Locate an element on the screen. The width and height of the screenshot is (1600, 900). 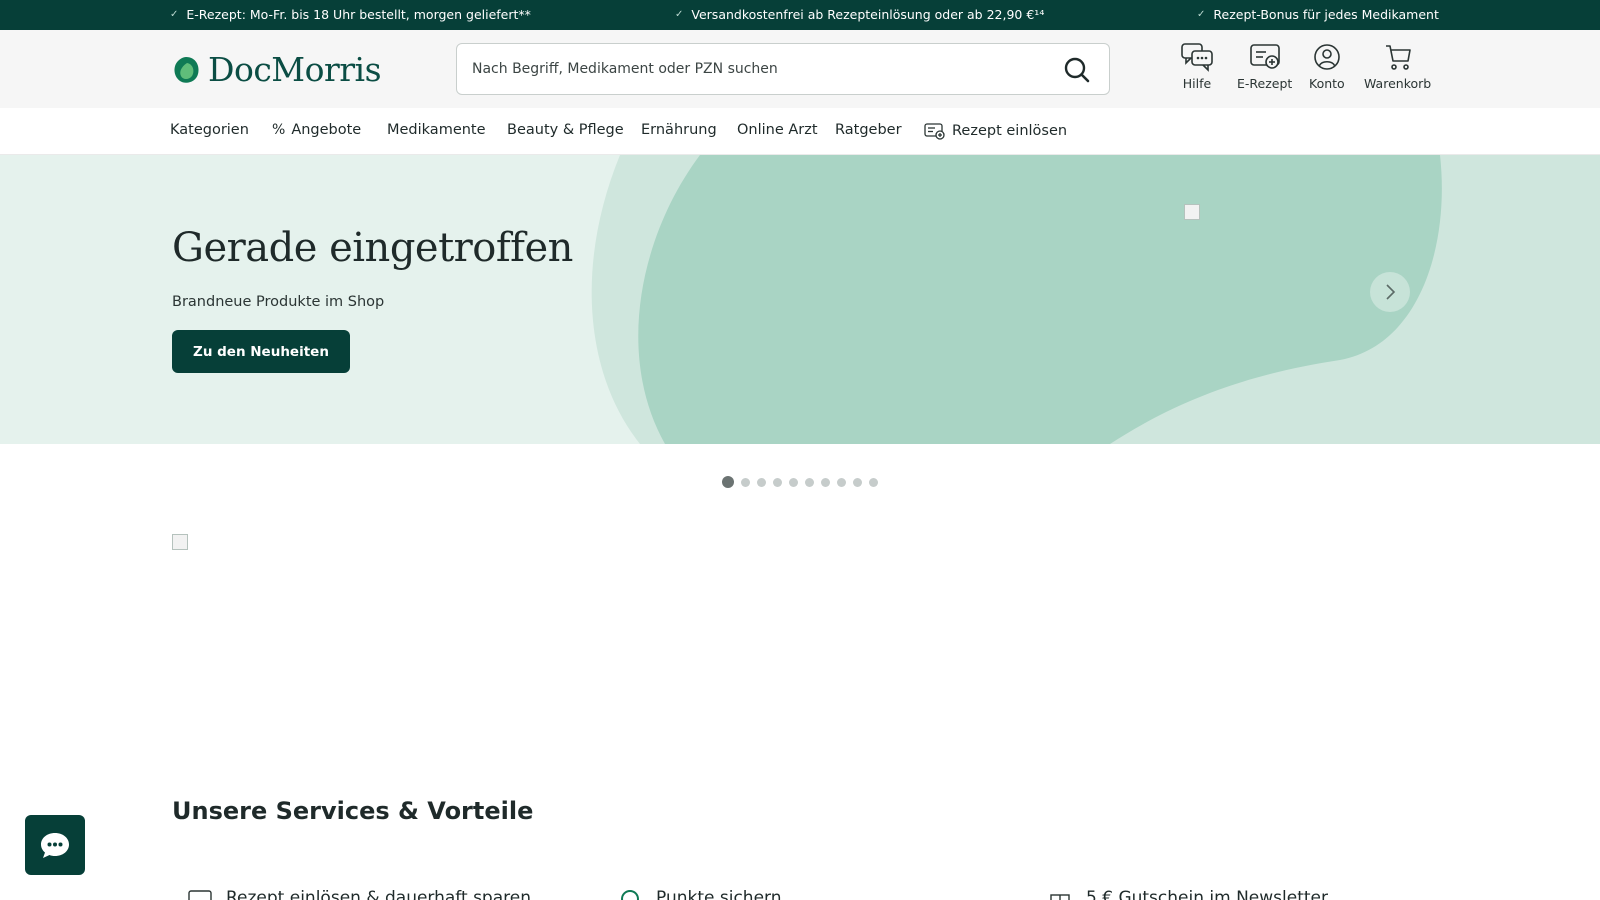
search-icon is located at coordinates (1077, 70).